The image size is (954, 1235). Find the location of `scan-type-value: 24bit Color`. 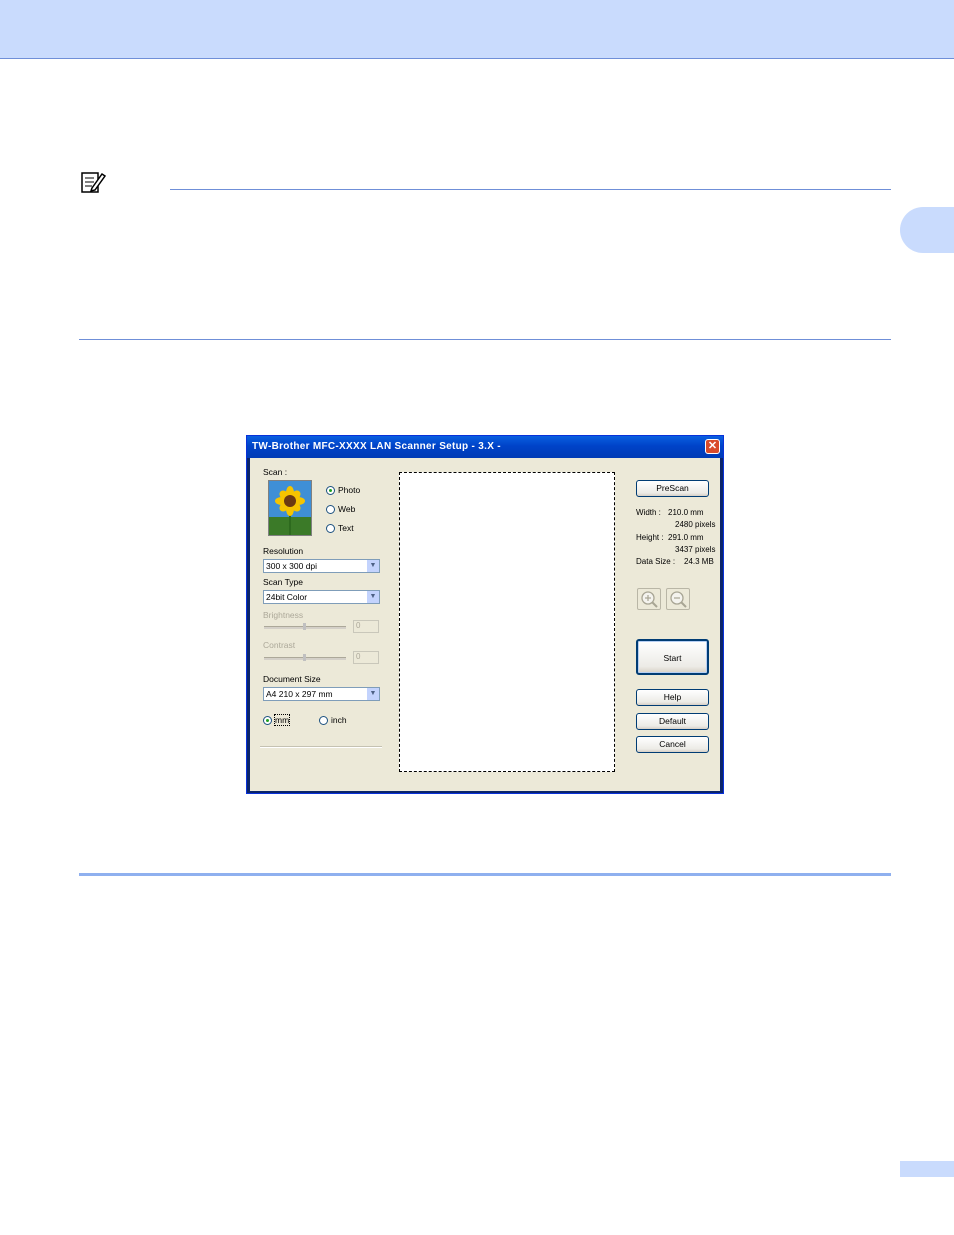

scan-type-value: 24bit Color is located at coordinates (287, 597).